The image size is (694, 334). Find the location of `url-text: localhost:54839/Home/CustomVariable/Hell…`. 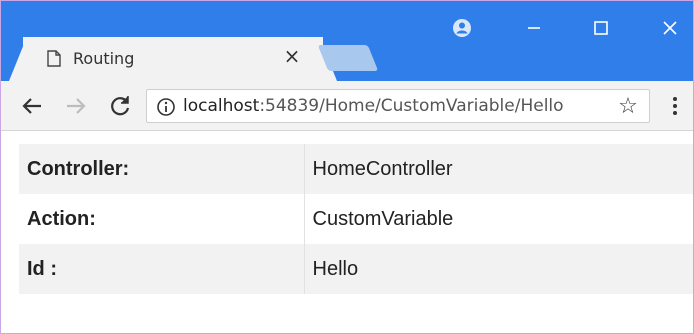

url-text: localhost:54839/Home/CustomVariable/Hell… is located at coordinates (373, 106).